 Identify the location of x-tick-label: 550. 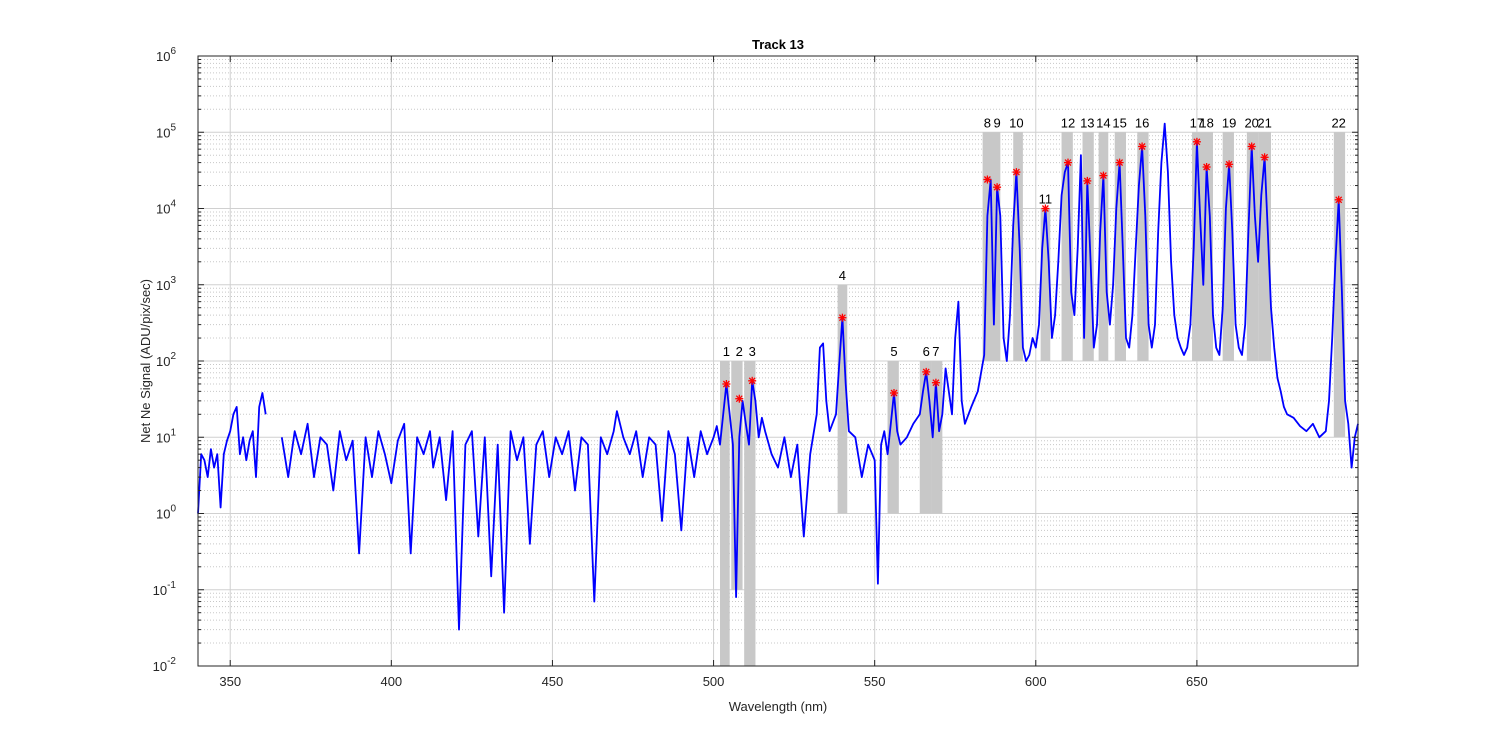
(875, 681).